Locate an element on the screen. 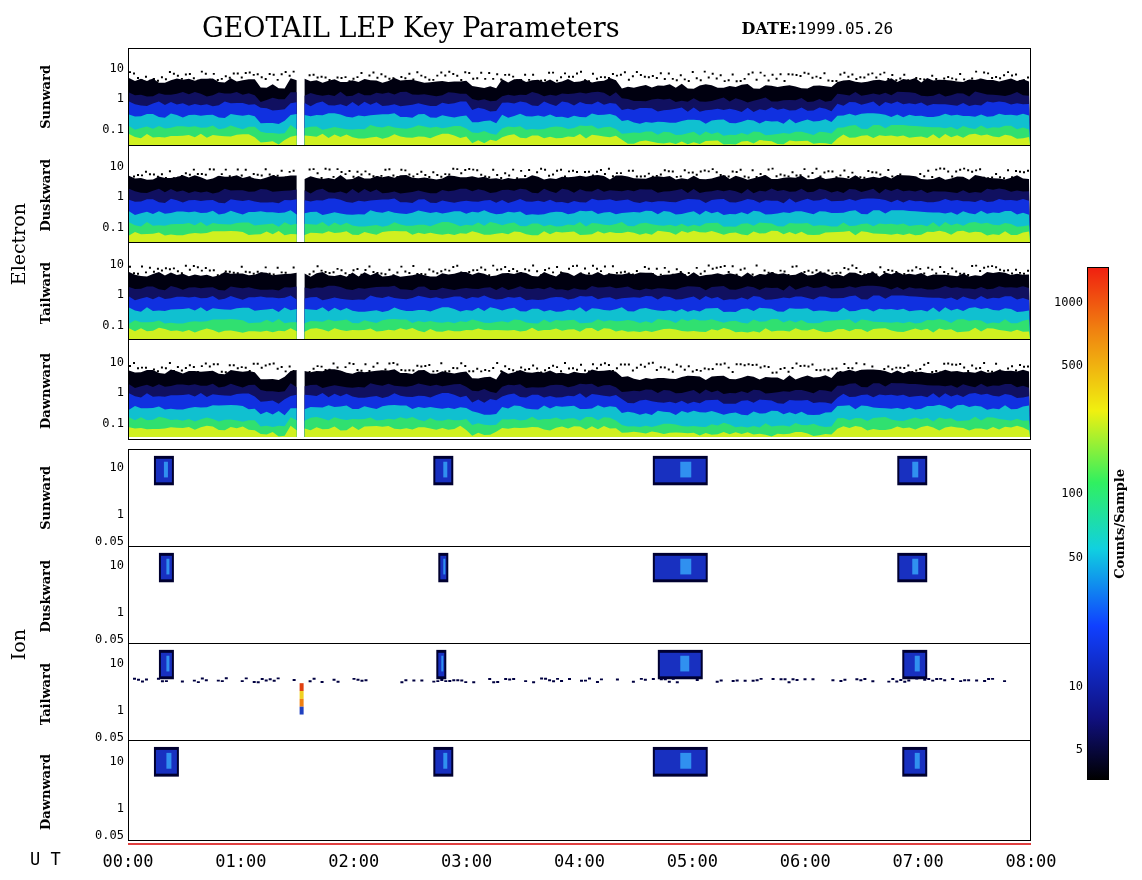 The width and height of the screenshot is (1142, 880). x-tick-label: 00:00 is located at coordinates (128, 861).